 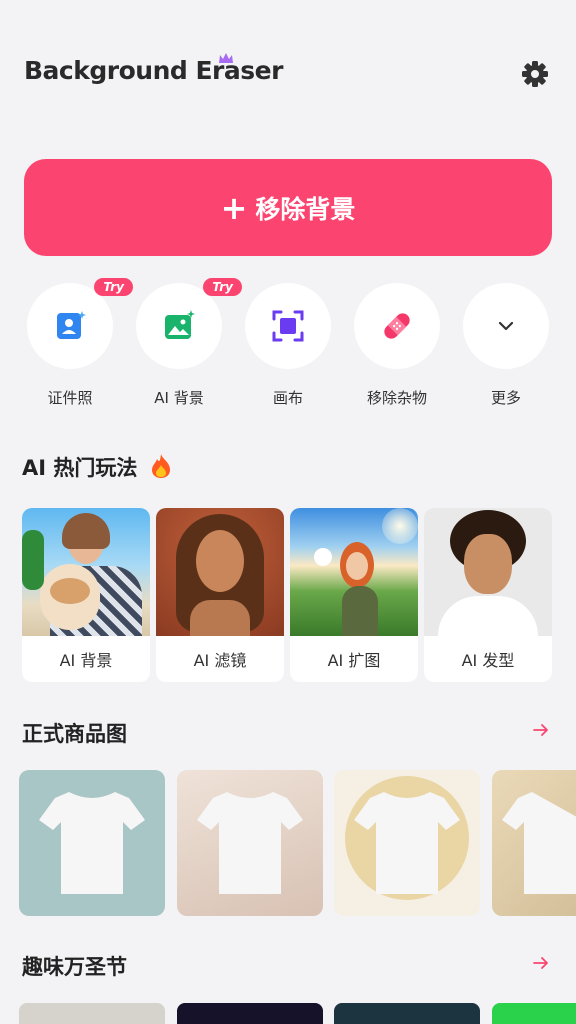 I want to click on ai-hairstyle-preview-image, so click(x=488, y=572).